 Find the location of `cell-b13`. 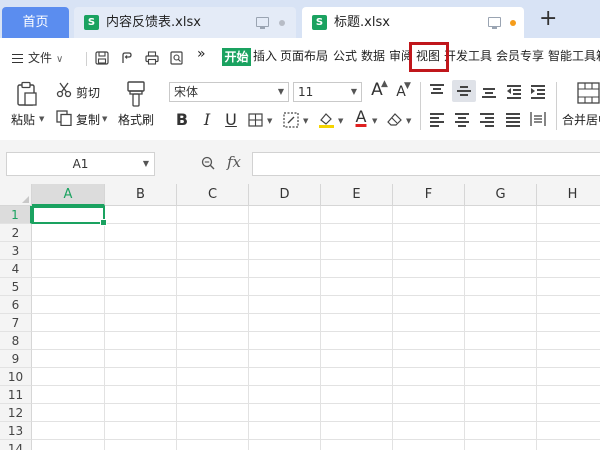

cell-b13 is located at coordinates (141, 431).